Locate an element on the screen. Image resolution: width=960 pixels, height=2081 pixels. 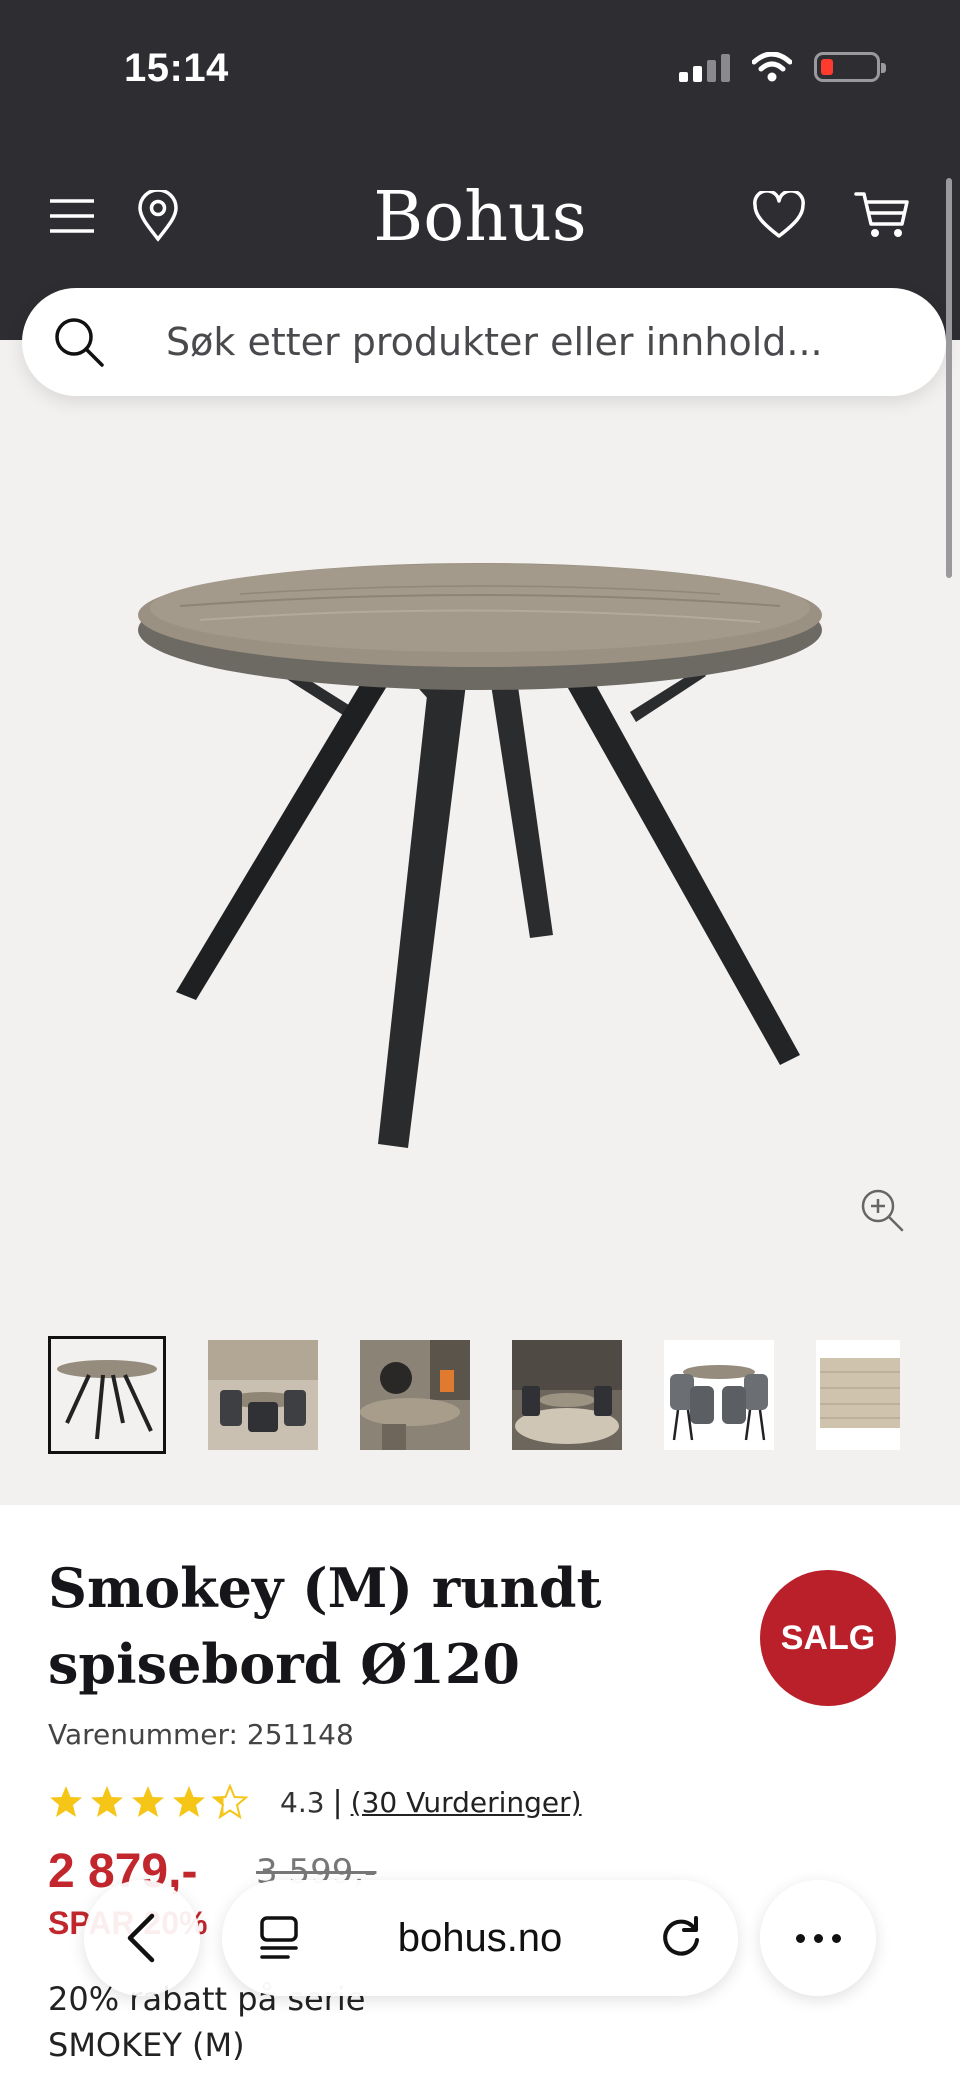
cellular-signal-icon is located at coordinates (704, 67).